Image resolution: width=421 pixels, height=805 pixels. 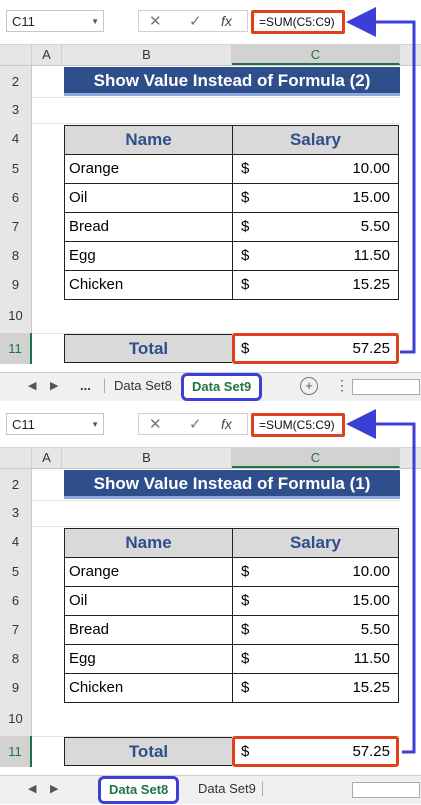 What do you see at coordinates (381, 180) in the screenshot?
I see `arrow-top` at bounding box center [381, 180].